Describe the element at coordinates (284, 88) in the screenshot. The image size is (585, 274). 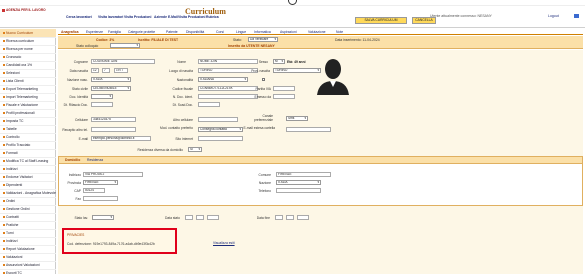
I see `piva-input` at that location.